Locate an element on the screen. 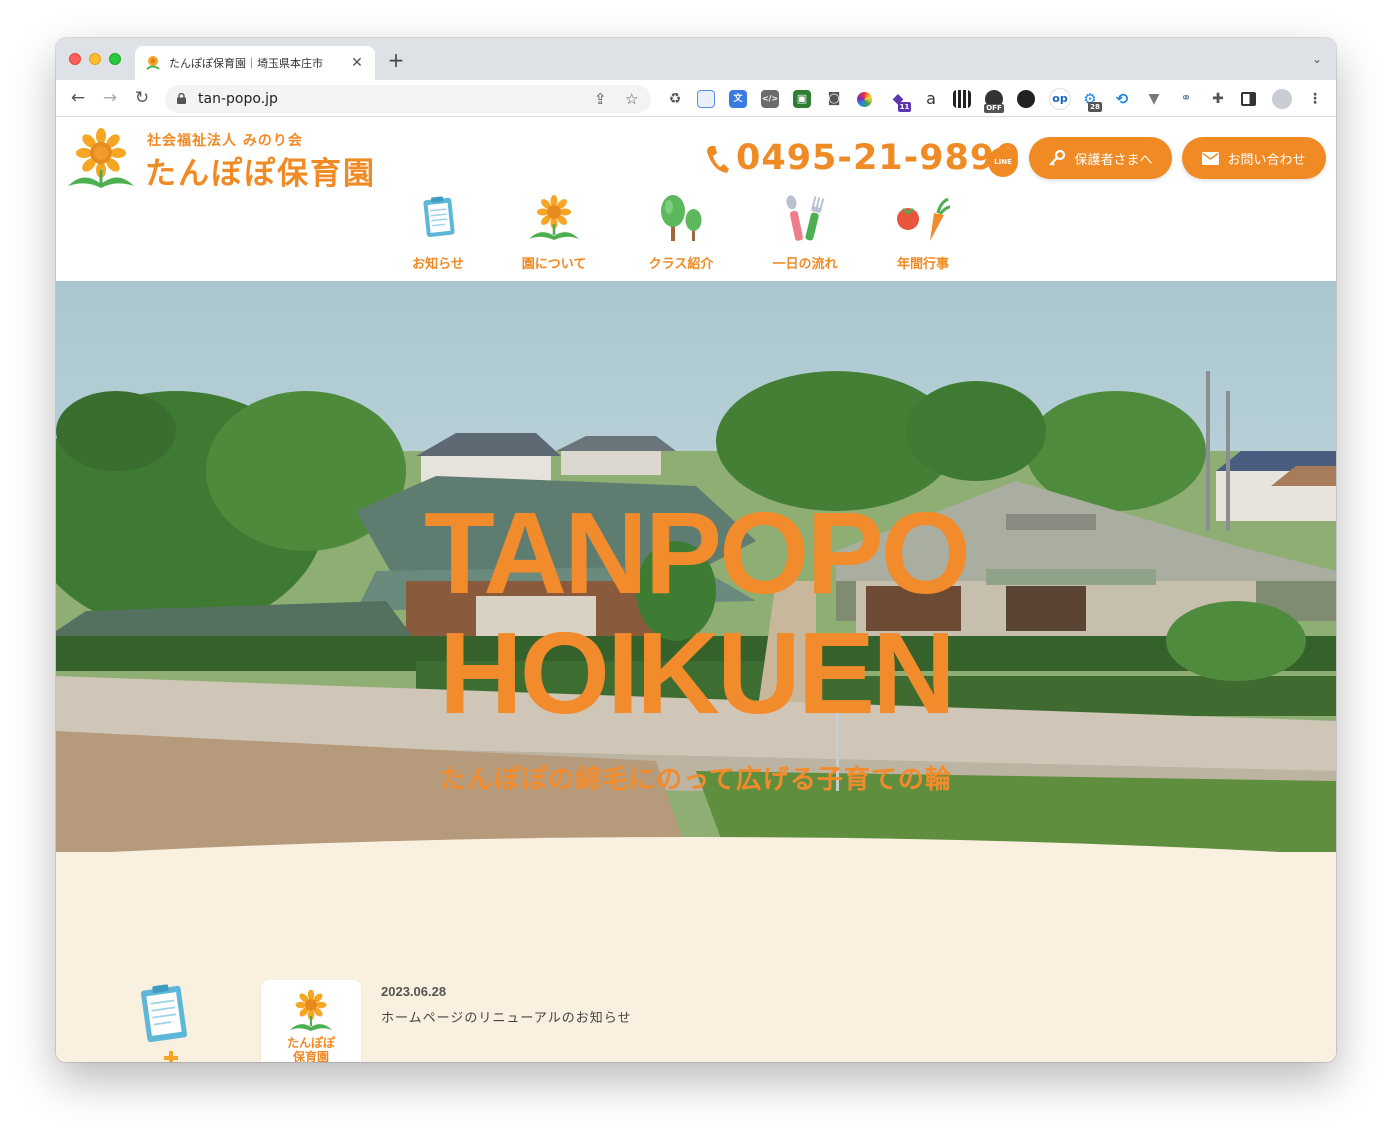 The width and height of the screenshot is (1392, 1136). line-icon: LINE is located at coordinates (1003, 162).